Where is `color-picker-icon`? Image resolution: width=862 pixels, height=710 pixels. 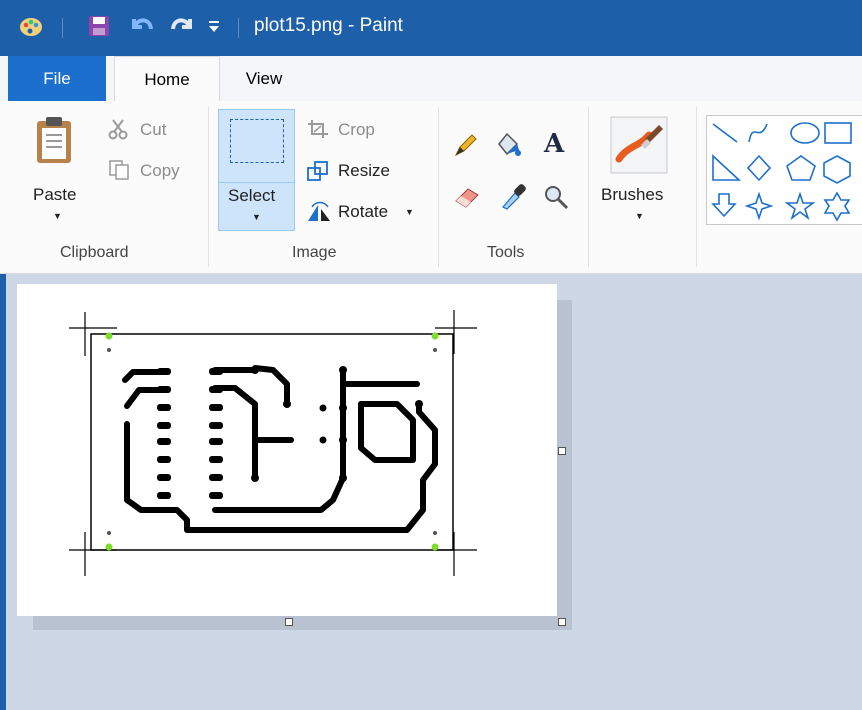 color-picker-icon is located at coordinates (513, 198).